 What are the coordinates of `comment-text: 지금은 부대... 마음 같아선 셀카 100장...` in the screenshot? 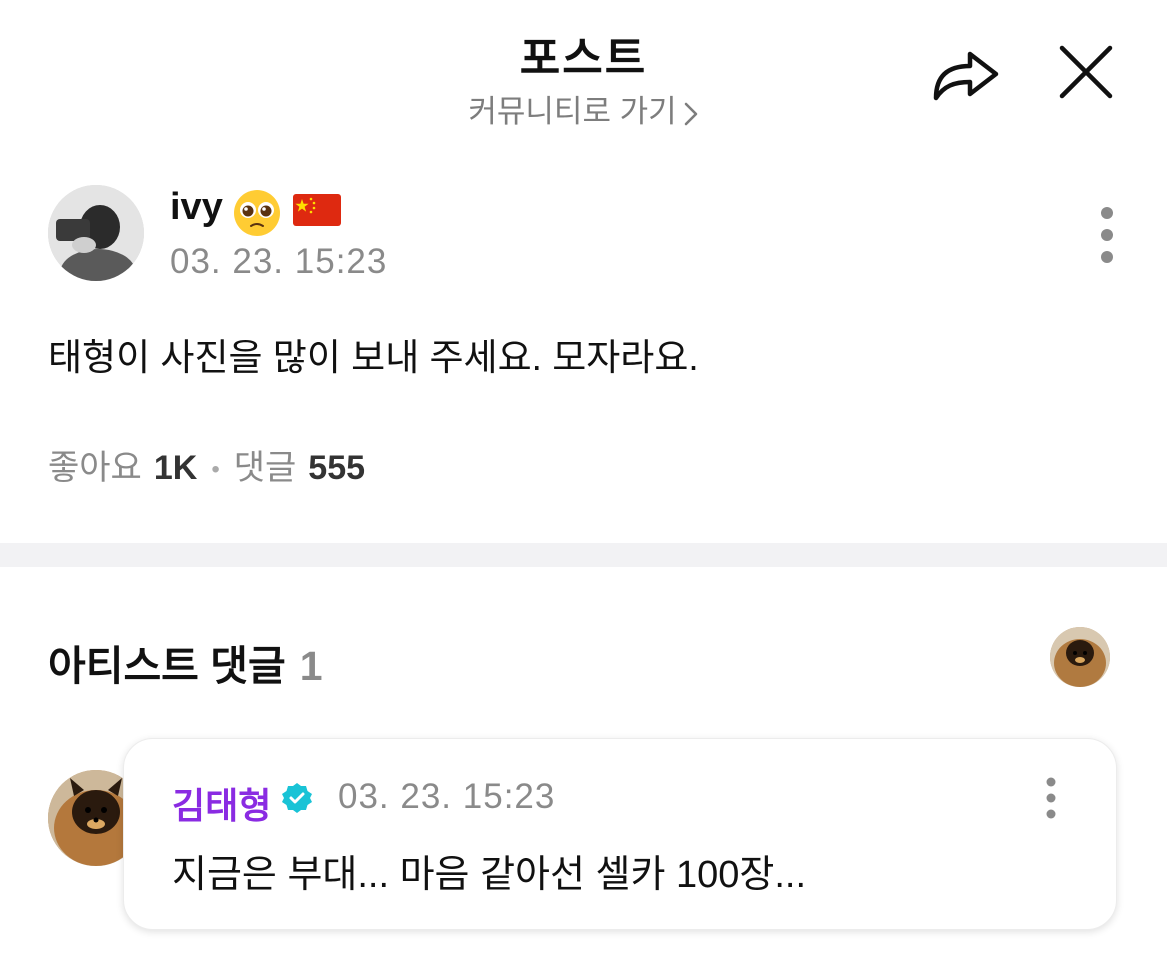 It's located at (489, 875).